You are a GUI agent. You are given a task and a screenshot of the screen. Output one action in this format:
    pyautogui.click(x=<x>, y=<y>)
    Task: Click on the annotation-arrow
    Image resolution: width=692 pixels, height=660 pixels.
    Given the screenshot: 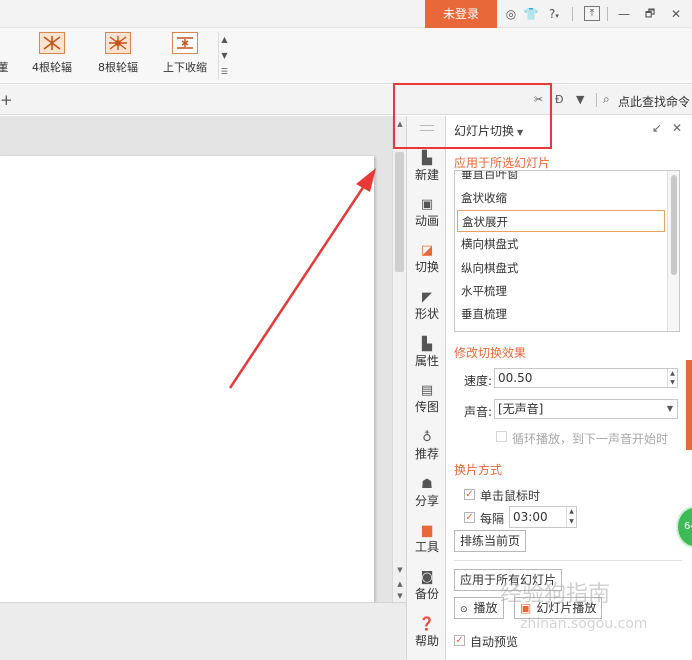 What is the action you would take?
    pyautogui.click(x=302, y=278)
    